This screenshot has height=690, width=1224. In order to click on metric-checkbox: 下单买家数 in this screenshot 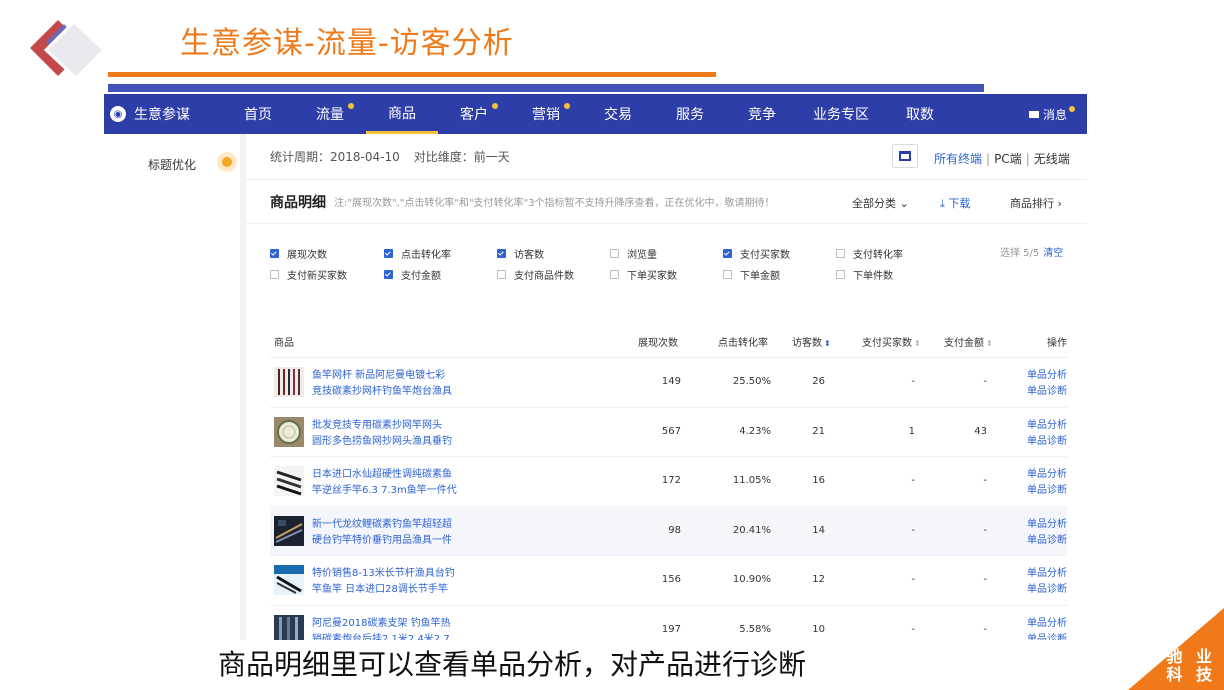, I will do `click(643, 274)`.